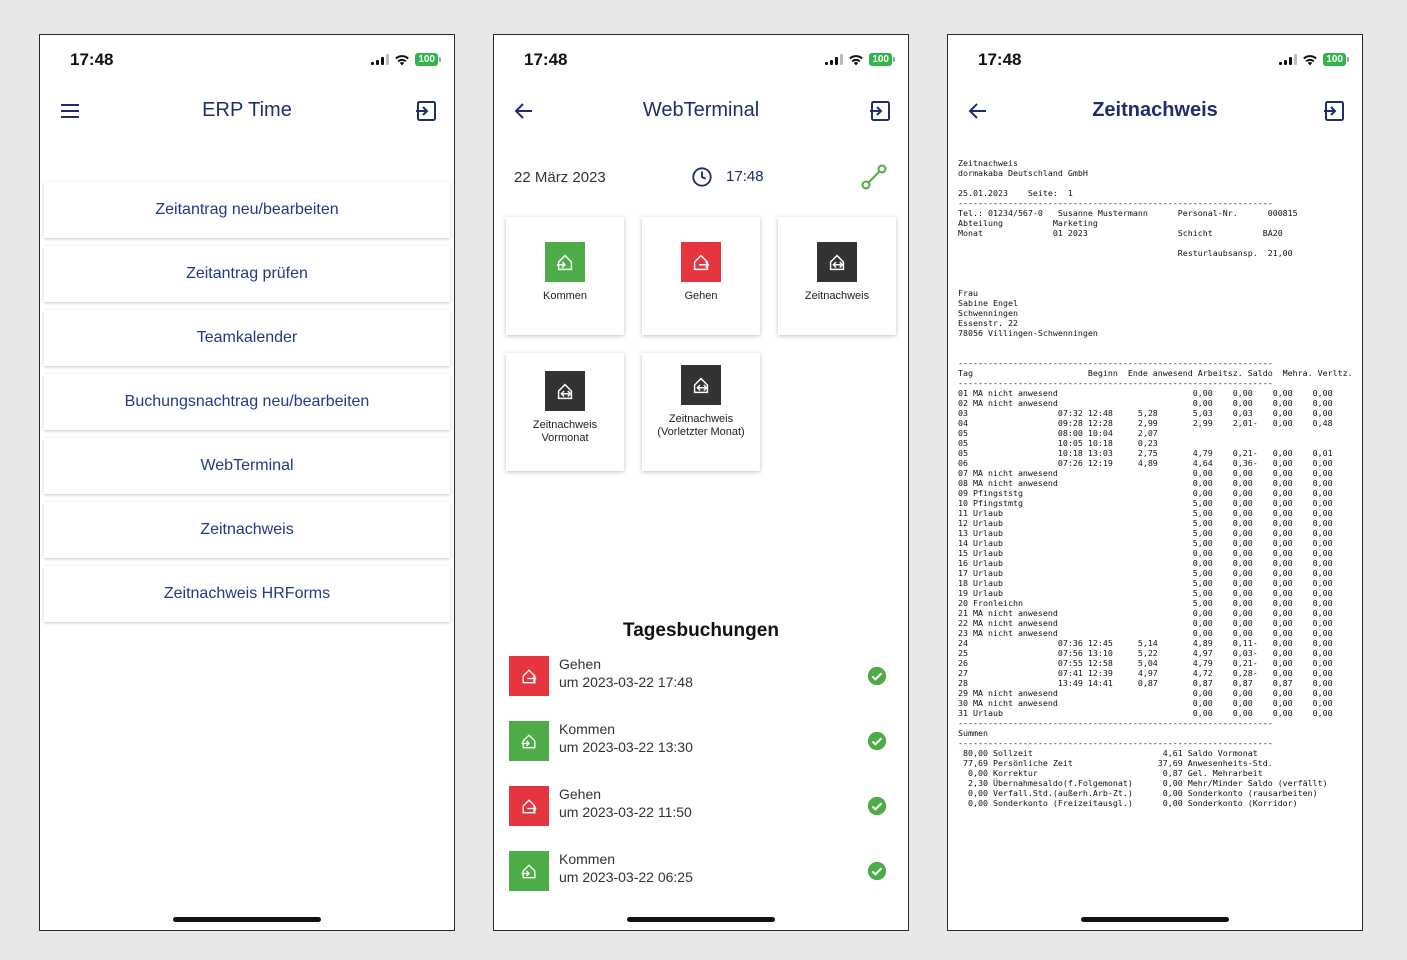 Image resolution: width=1407 pixels, height=960 pixels. I want to click on zeitnachweis-vorletzter-icon, so click(701, 385).